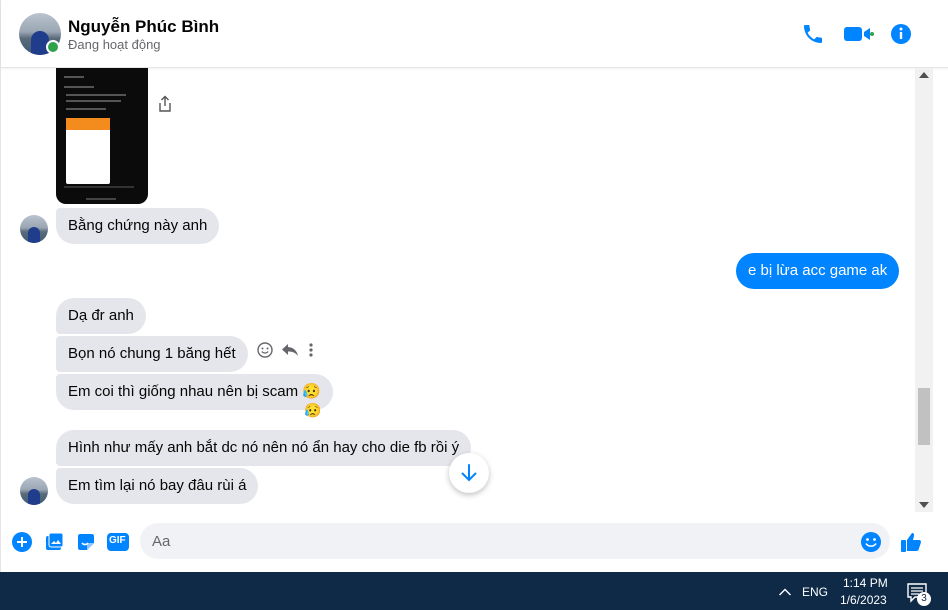 The width and height of the screenshot is (948, 610). What do you see at coordinates (865, 583) in the screenshot?
I see `clock-time: 1:14 PM` at bounding box center [865, 583].